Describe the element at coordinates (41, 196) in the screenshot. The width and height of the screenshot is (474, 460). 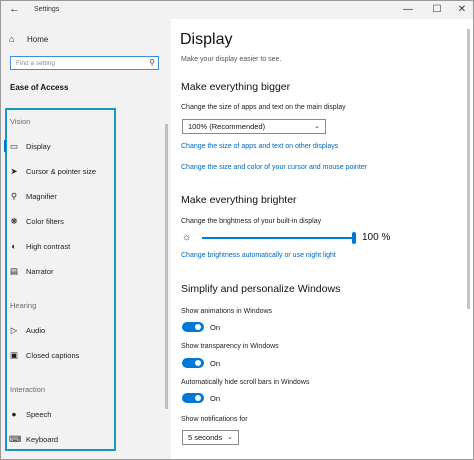
I see `sidebar-item-label: Magnifier` at that location.